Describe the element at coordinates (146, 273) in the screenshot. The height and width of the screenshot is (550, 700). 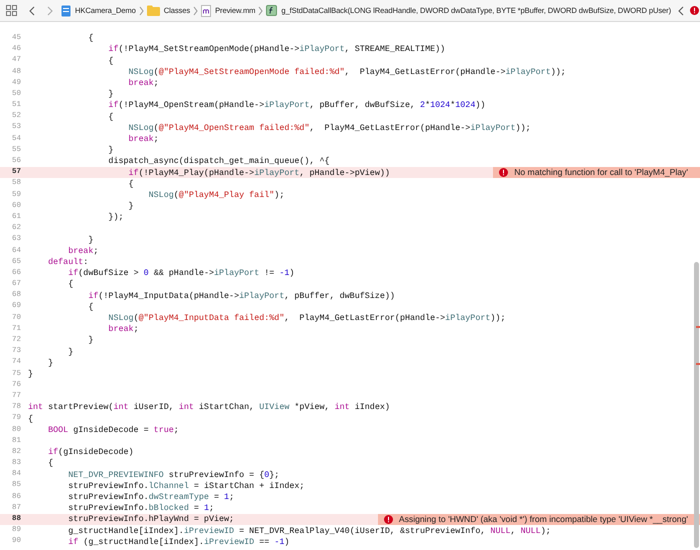
I see `number-literal: 0` at that location.